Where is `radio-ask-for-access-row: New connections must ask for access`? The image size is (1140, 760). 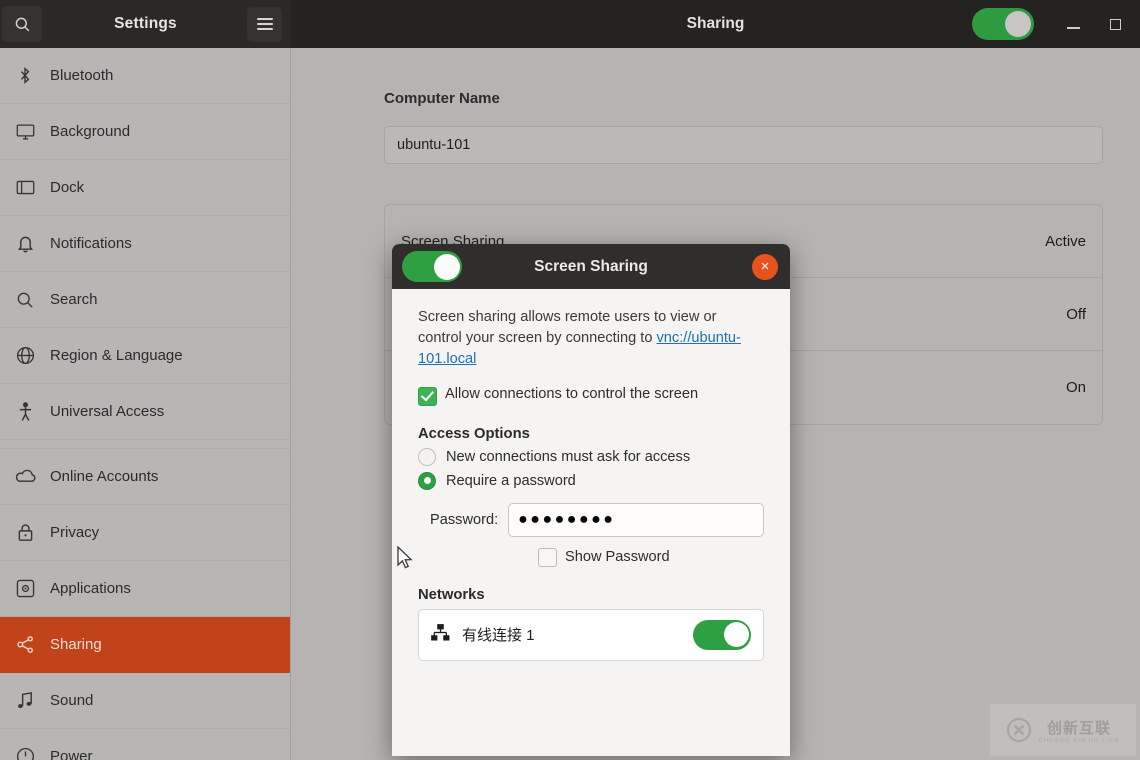
radio-ask-for-access-row: New connections must ask for access is located at coordinates (591, 456).